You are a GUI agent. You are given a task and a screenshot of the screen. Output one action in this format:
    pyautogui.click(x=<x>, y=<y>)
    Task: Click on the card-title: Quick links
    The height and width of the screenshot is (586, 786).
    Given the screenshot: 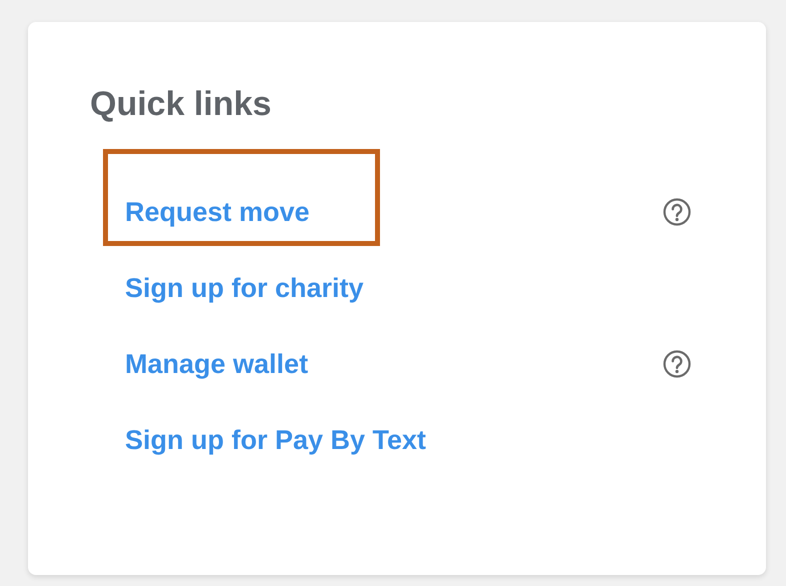 What is the action you would take?
    pyautogui.click(x=181, y=104)
    